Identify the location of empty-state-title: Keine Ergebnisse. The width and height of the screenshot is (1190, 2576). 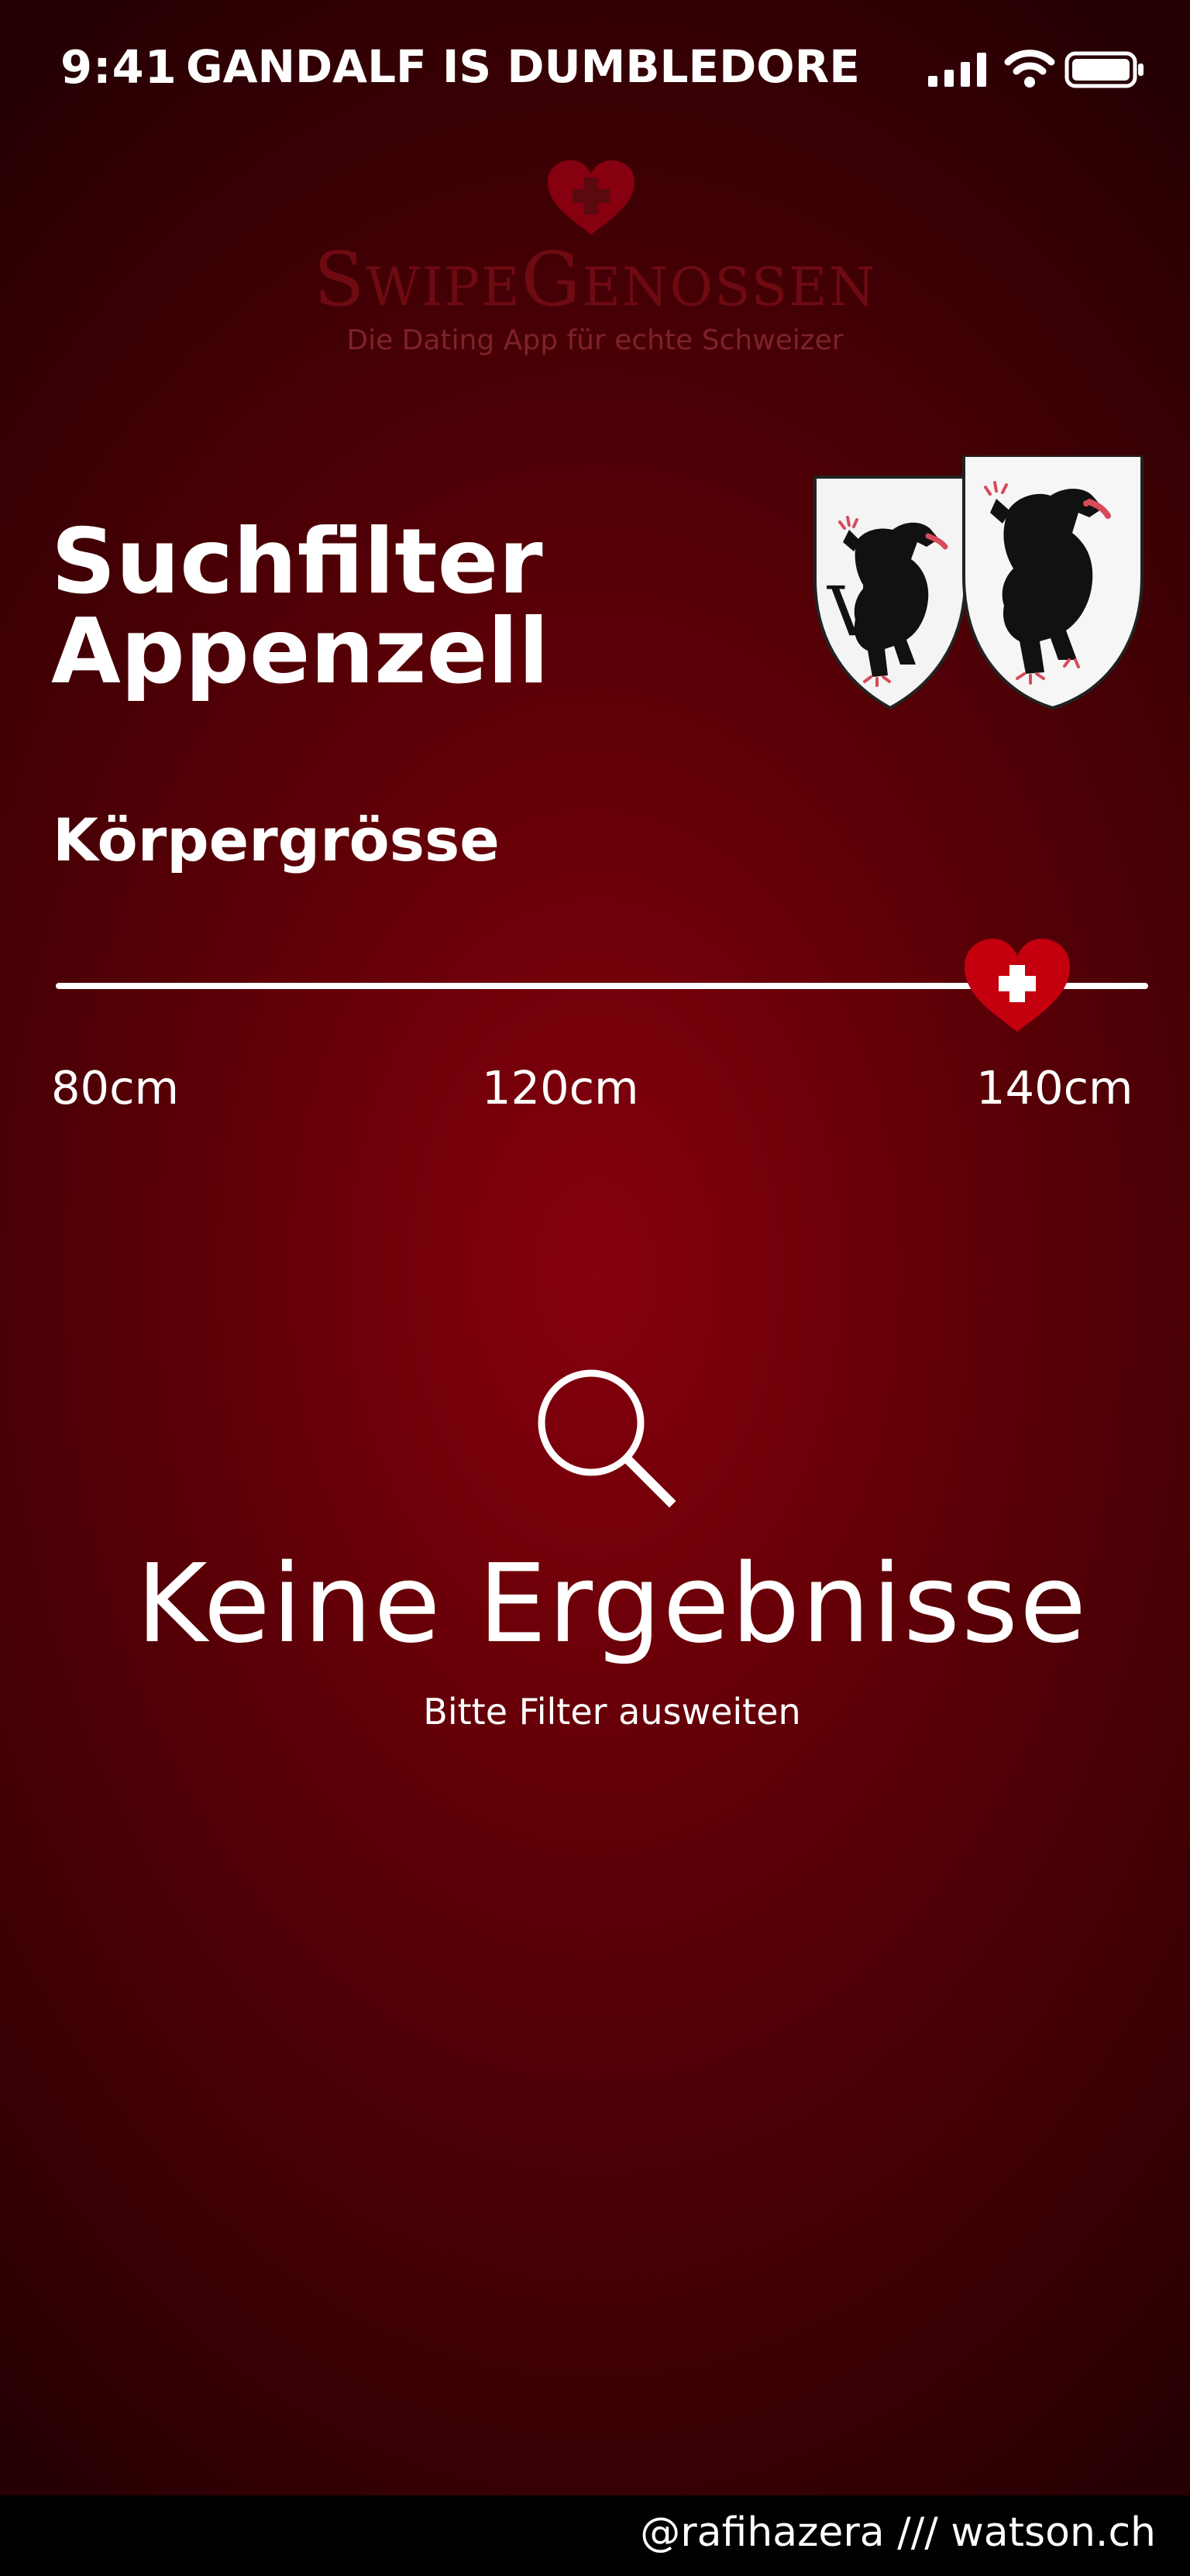
(612, 1604).